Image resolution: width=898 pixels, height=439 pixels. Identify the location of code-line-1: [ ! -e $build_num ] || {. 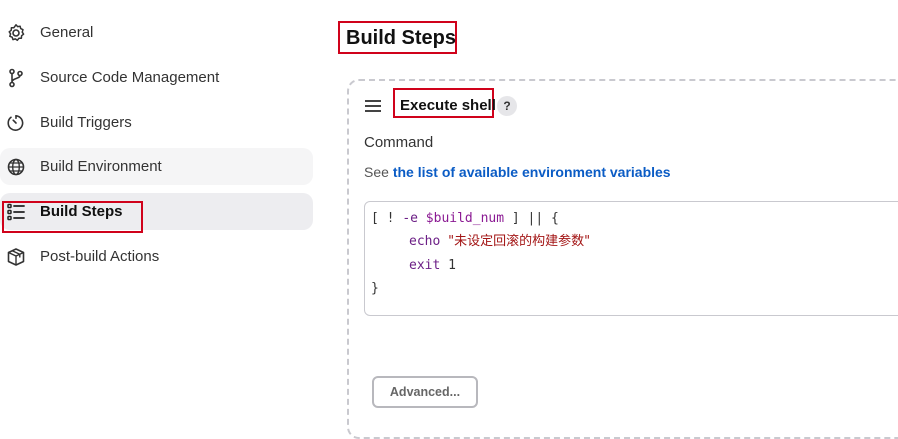
(465, 218).